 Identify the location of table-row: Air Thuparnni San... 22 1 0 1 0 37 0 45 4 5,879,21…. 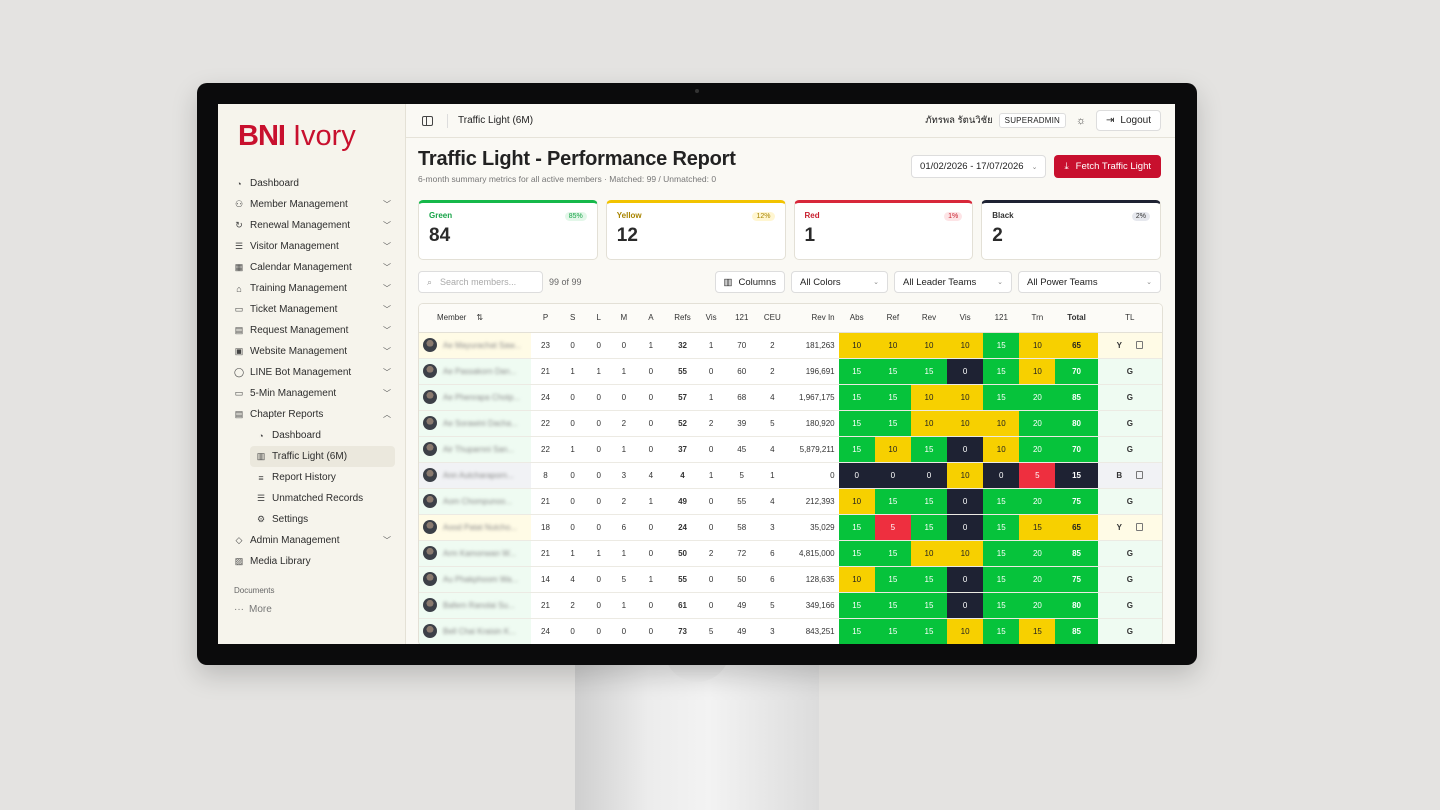
(790, 449).